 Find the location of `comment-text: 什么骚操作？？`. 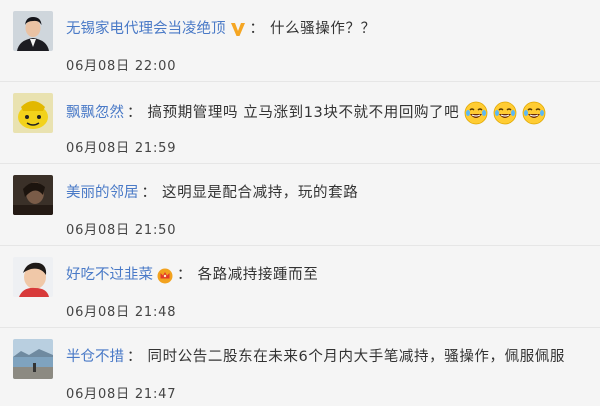

comment-text: 什么骚操作？？ is located at coordinates (323, 29).